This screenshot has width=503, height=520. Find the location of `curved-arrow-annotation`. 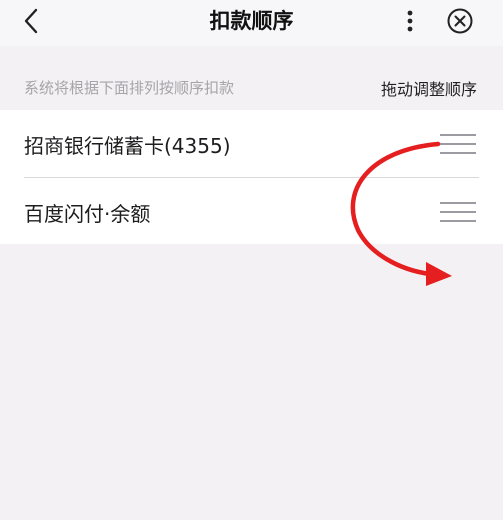

curved-arrow-annotation is located at coordinates (401, 213).